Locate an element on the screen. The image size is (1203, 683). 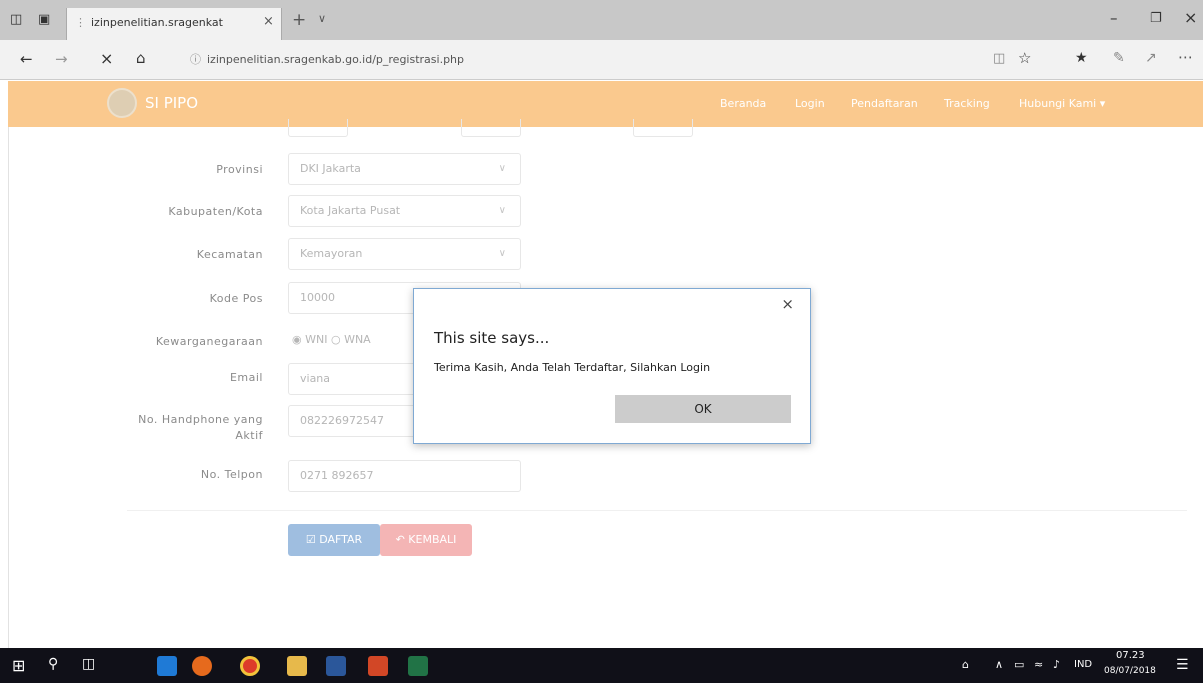
task-view-icon: ◫ is located at coordinates (88, 664).